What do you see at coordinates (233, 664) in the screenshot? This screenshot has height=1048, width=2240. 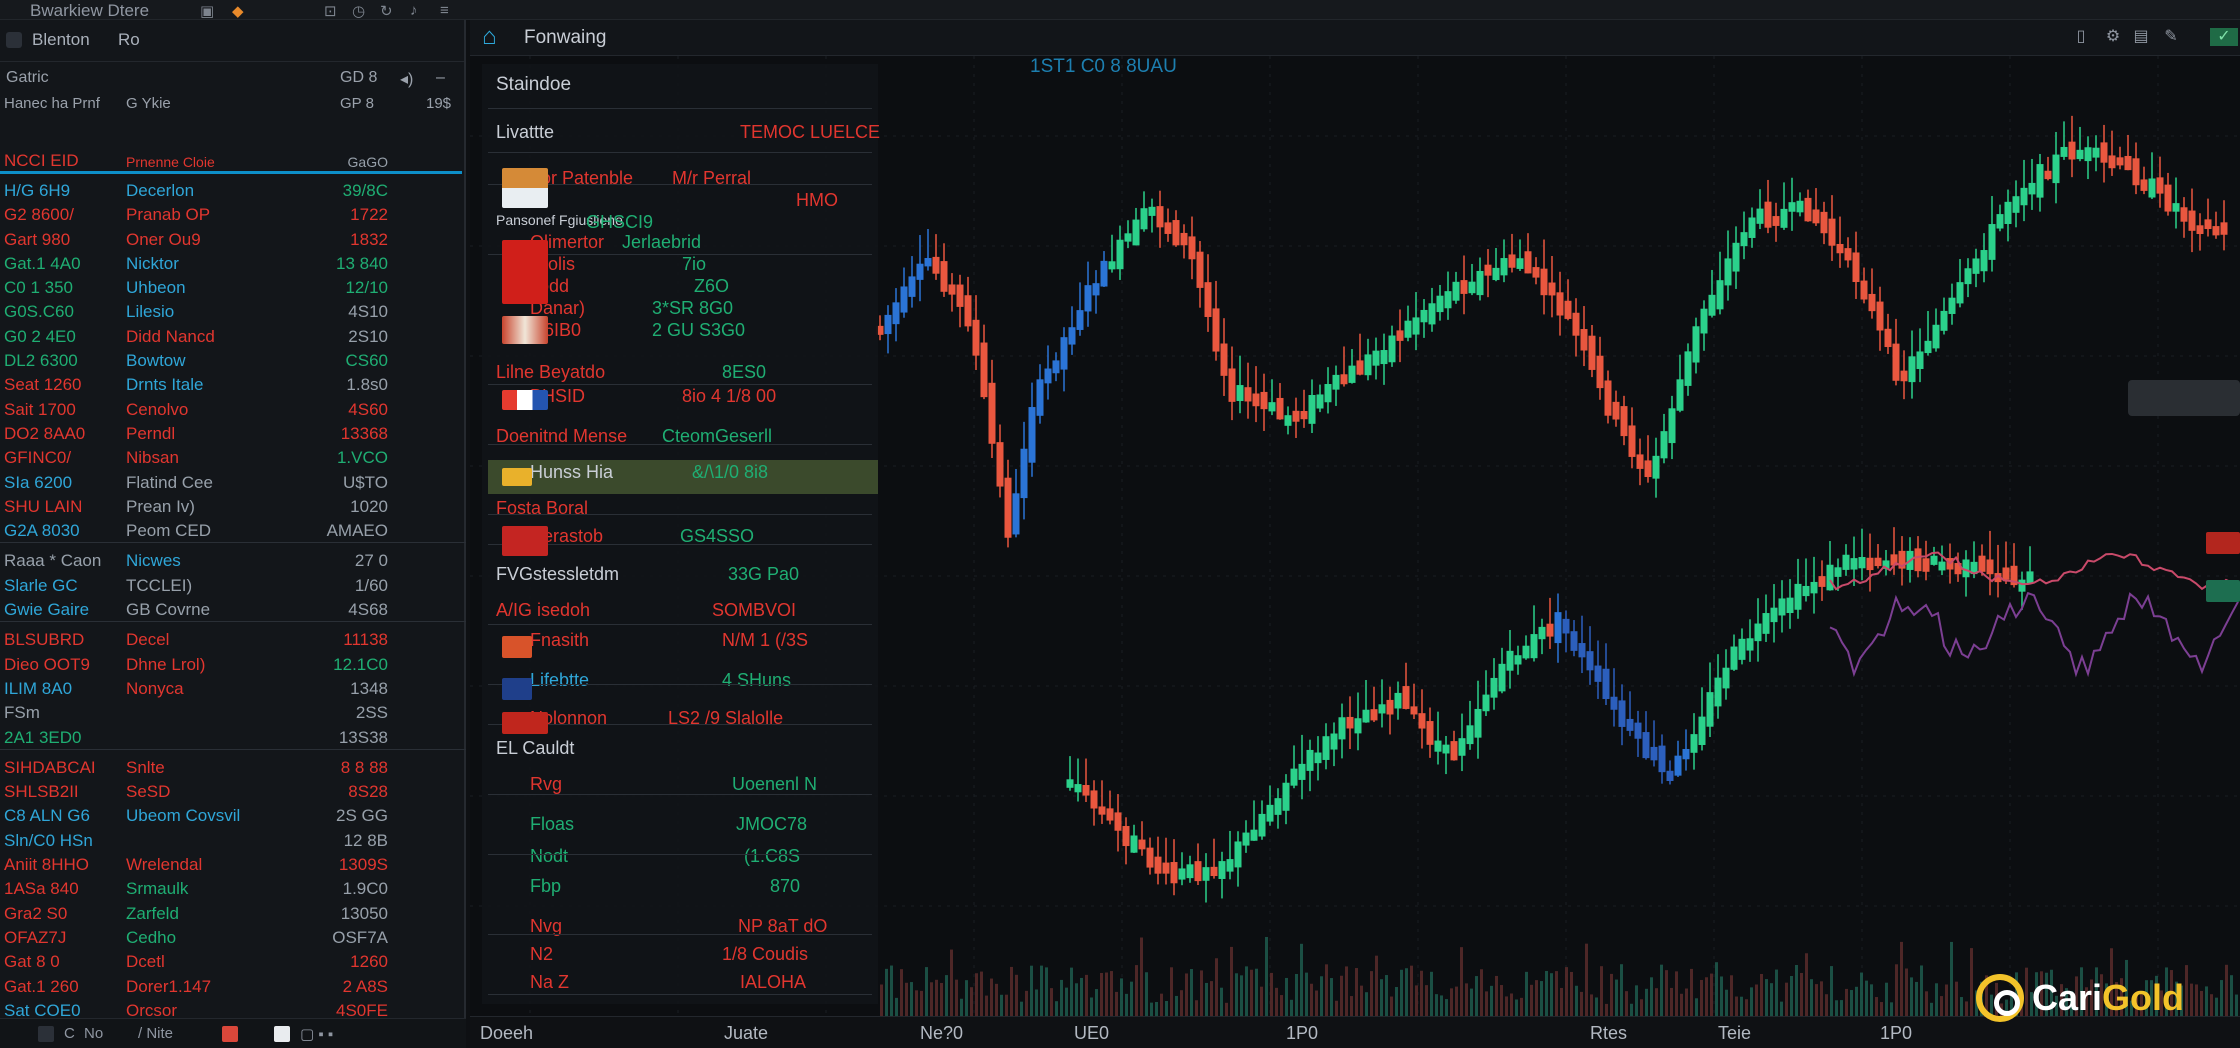 I see `watchlist-row: Dieo OOT9 Dhne Lrol) 12.1C0` at bounding box center [233, 664].